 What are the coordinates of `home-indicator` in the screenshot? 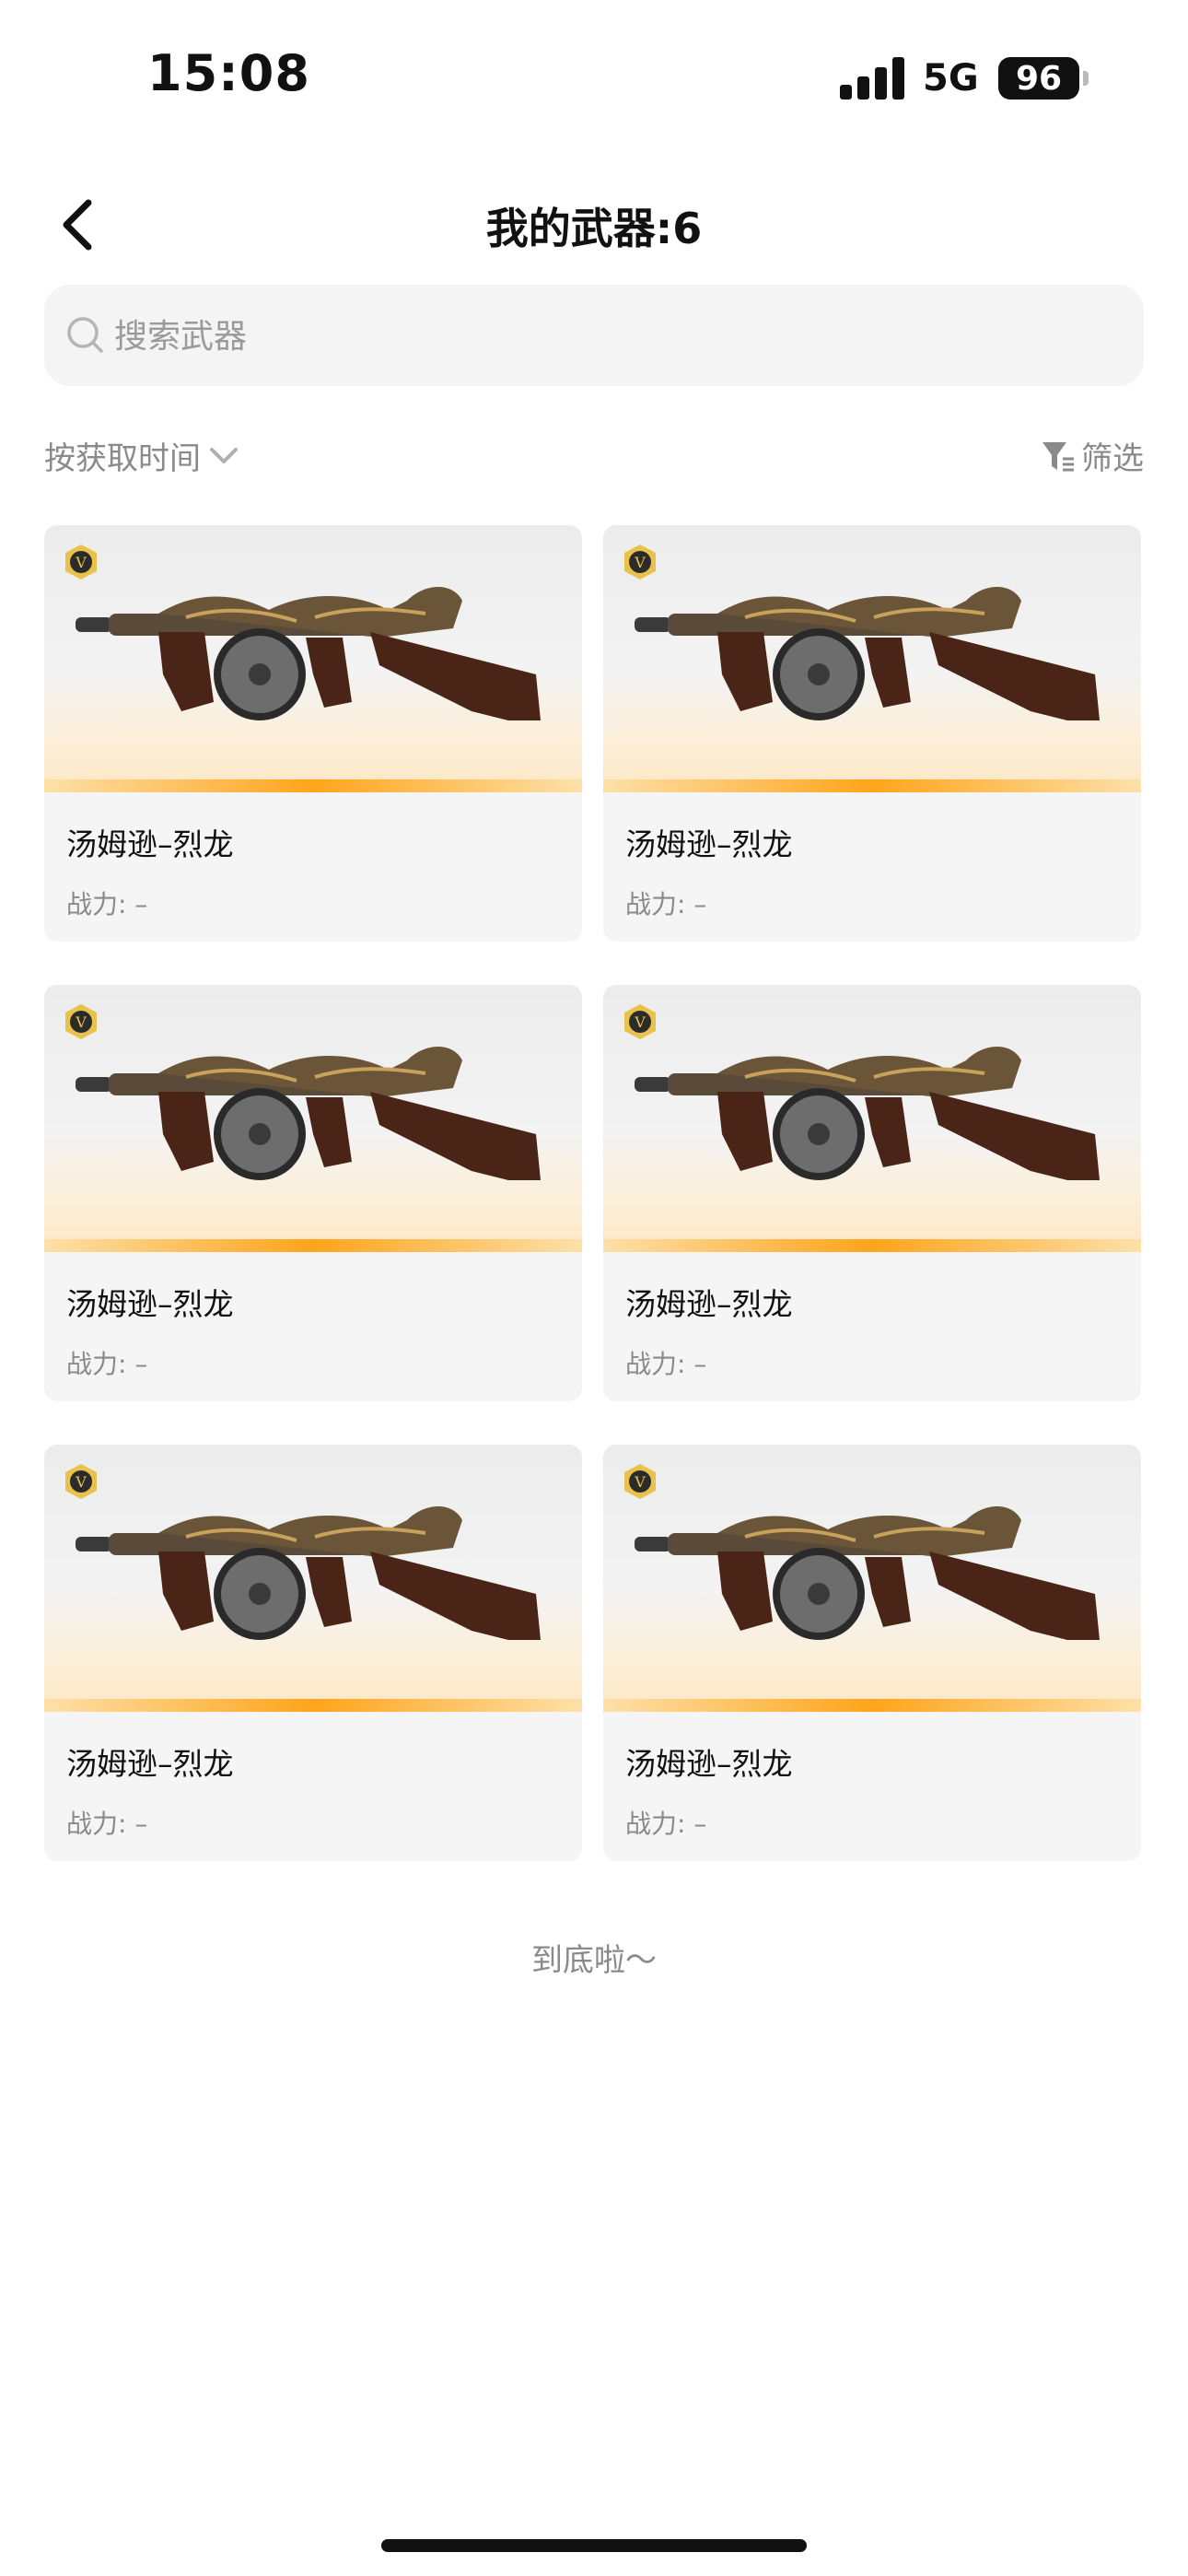 It's located at (594, 2545).